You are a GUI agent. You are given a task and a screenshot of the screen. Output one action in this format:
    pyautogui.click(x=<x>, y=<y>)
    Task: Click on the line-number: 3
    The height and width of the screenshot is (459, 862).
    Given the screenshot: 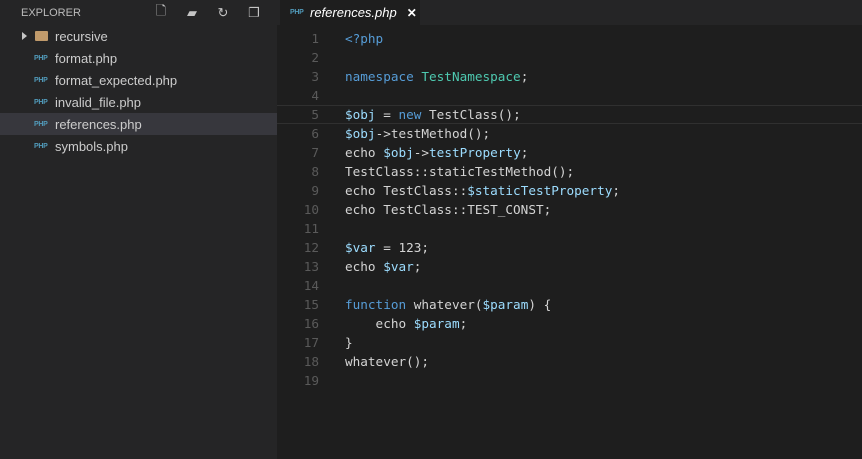 What is the action you would take?
    pyautogui.click(x=315, y=76)
    